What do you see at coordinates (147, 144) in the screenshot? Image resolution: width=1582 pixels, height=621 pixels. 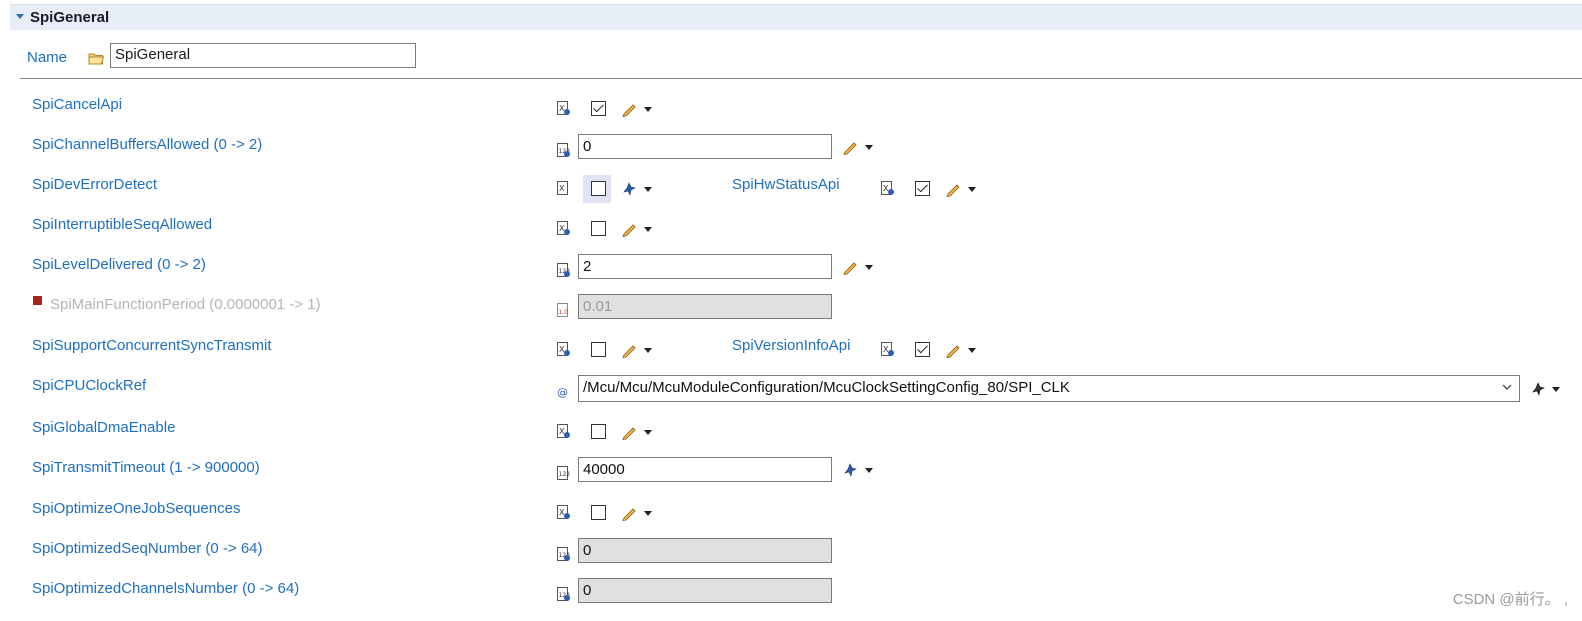 I see `label-spi-channel-buffers-allowed: SpiChannelBuffersAllowed (0 -> 2)` at bounding box center [147, 144].